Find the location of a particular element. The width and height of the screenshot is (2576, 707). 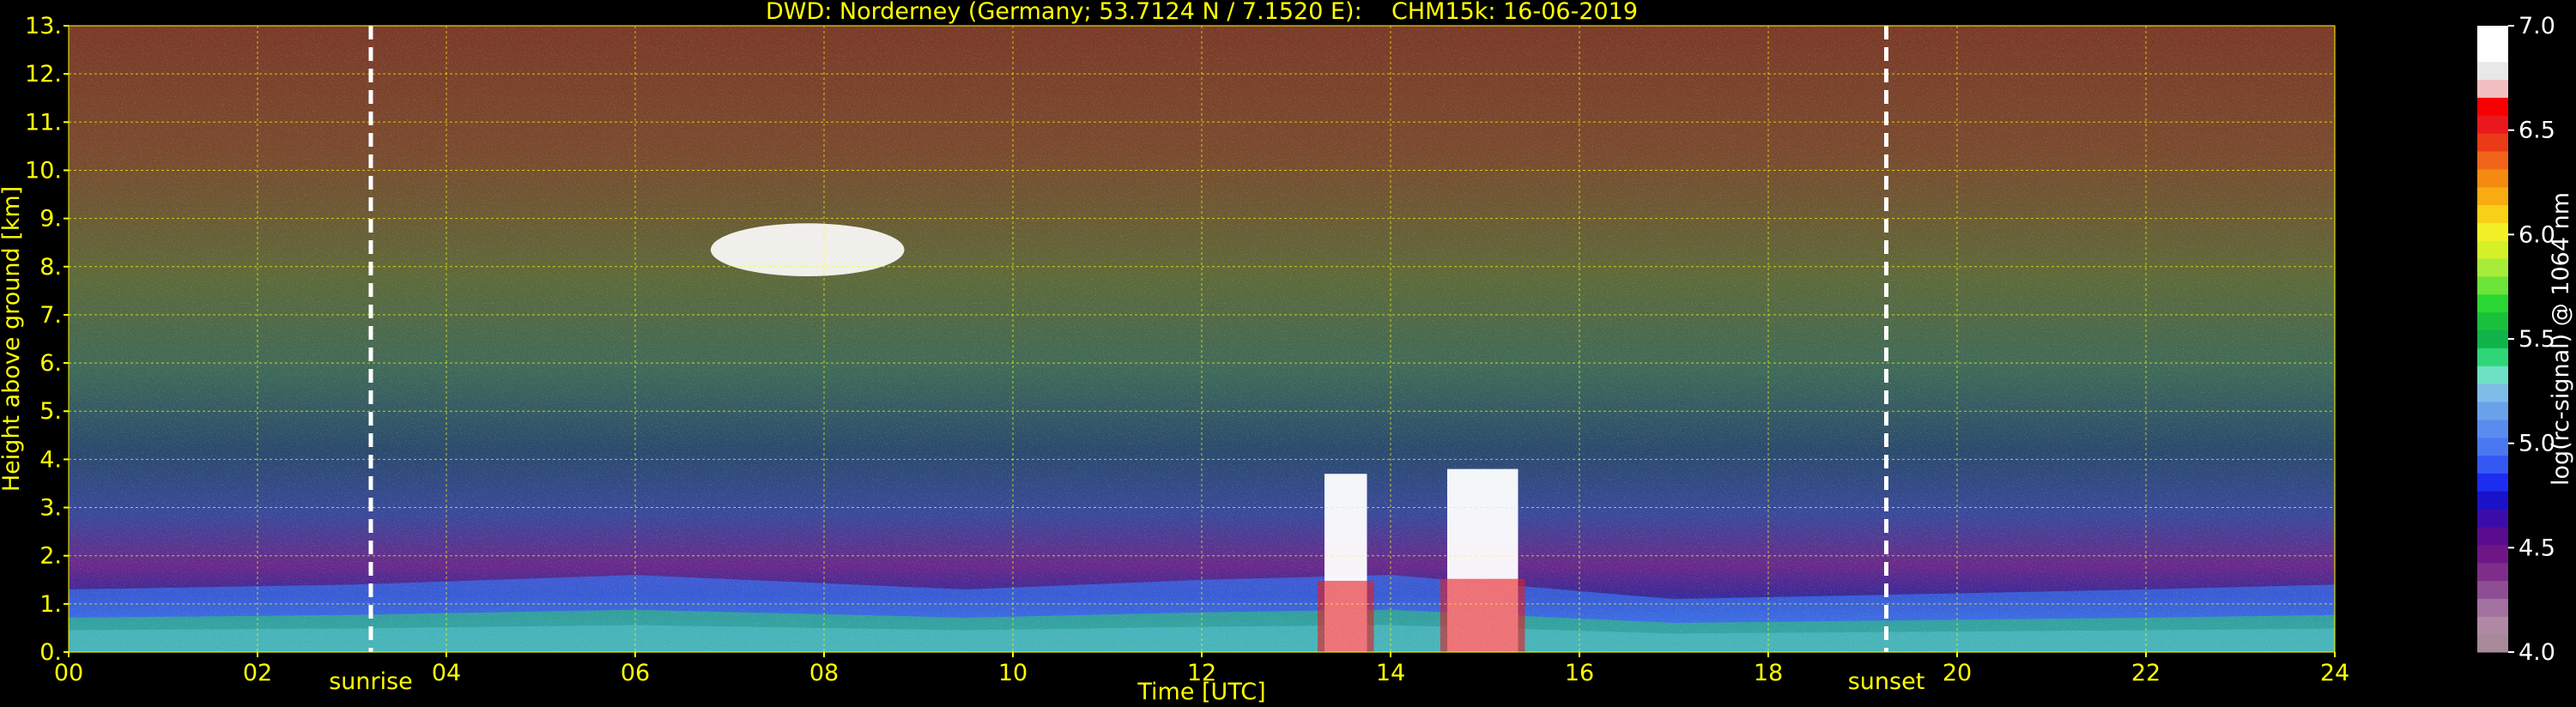

x-tick-label: 02 is located at coordinates (257, 673).